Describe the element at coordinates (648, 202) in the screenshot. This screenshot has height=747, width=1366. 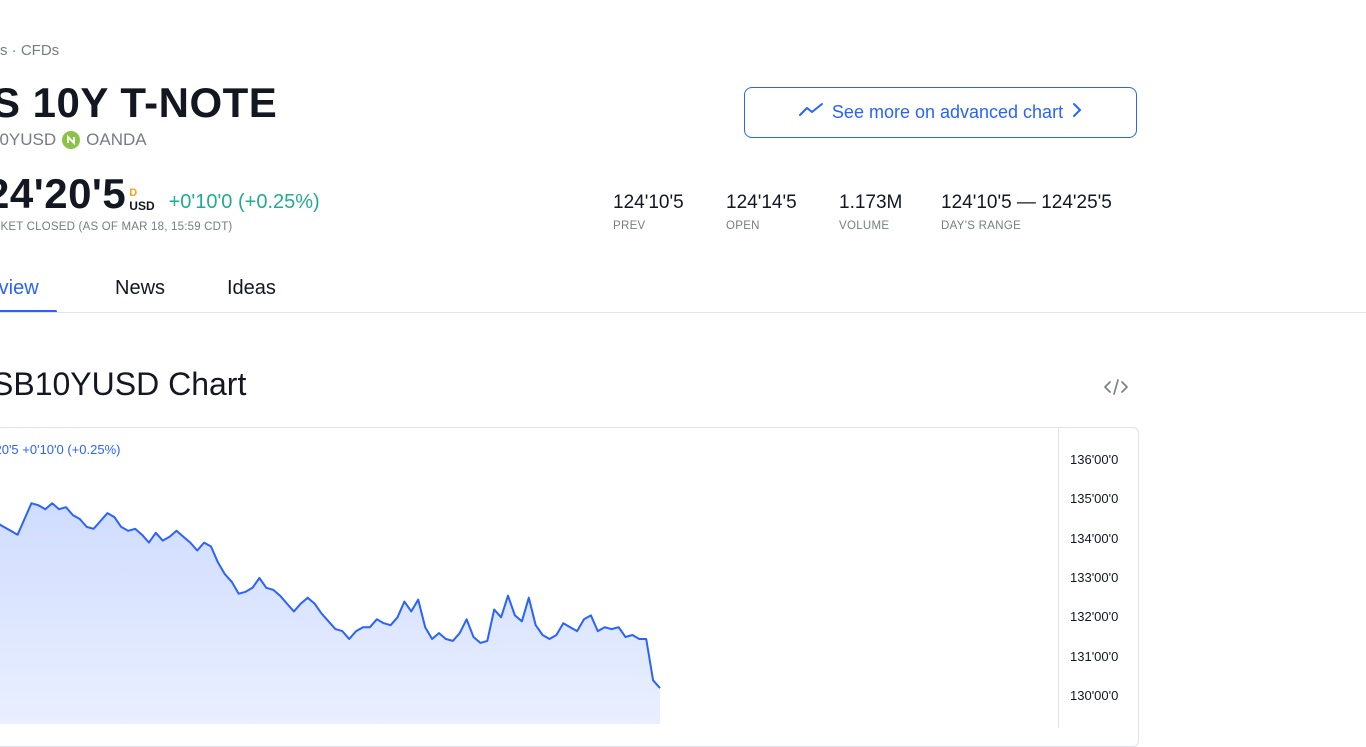
I see `stat-value: 124'10'5` at that location.